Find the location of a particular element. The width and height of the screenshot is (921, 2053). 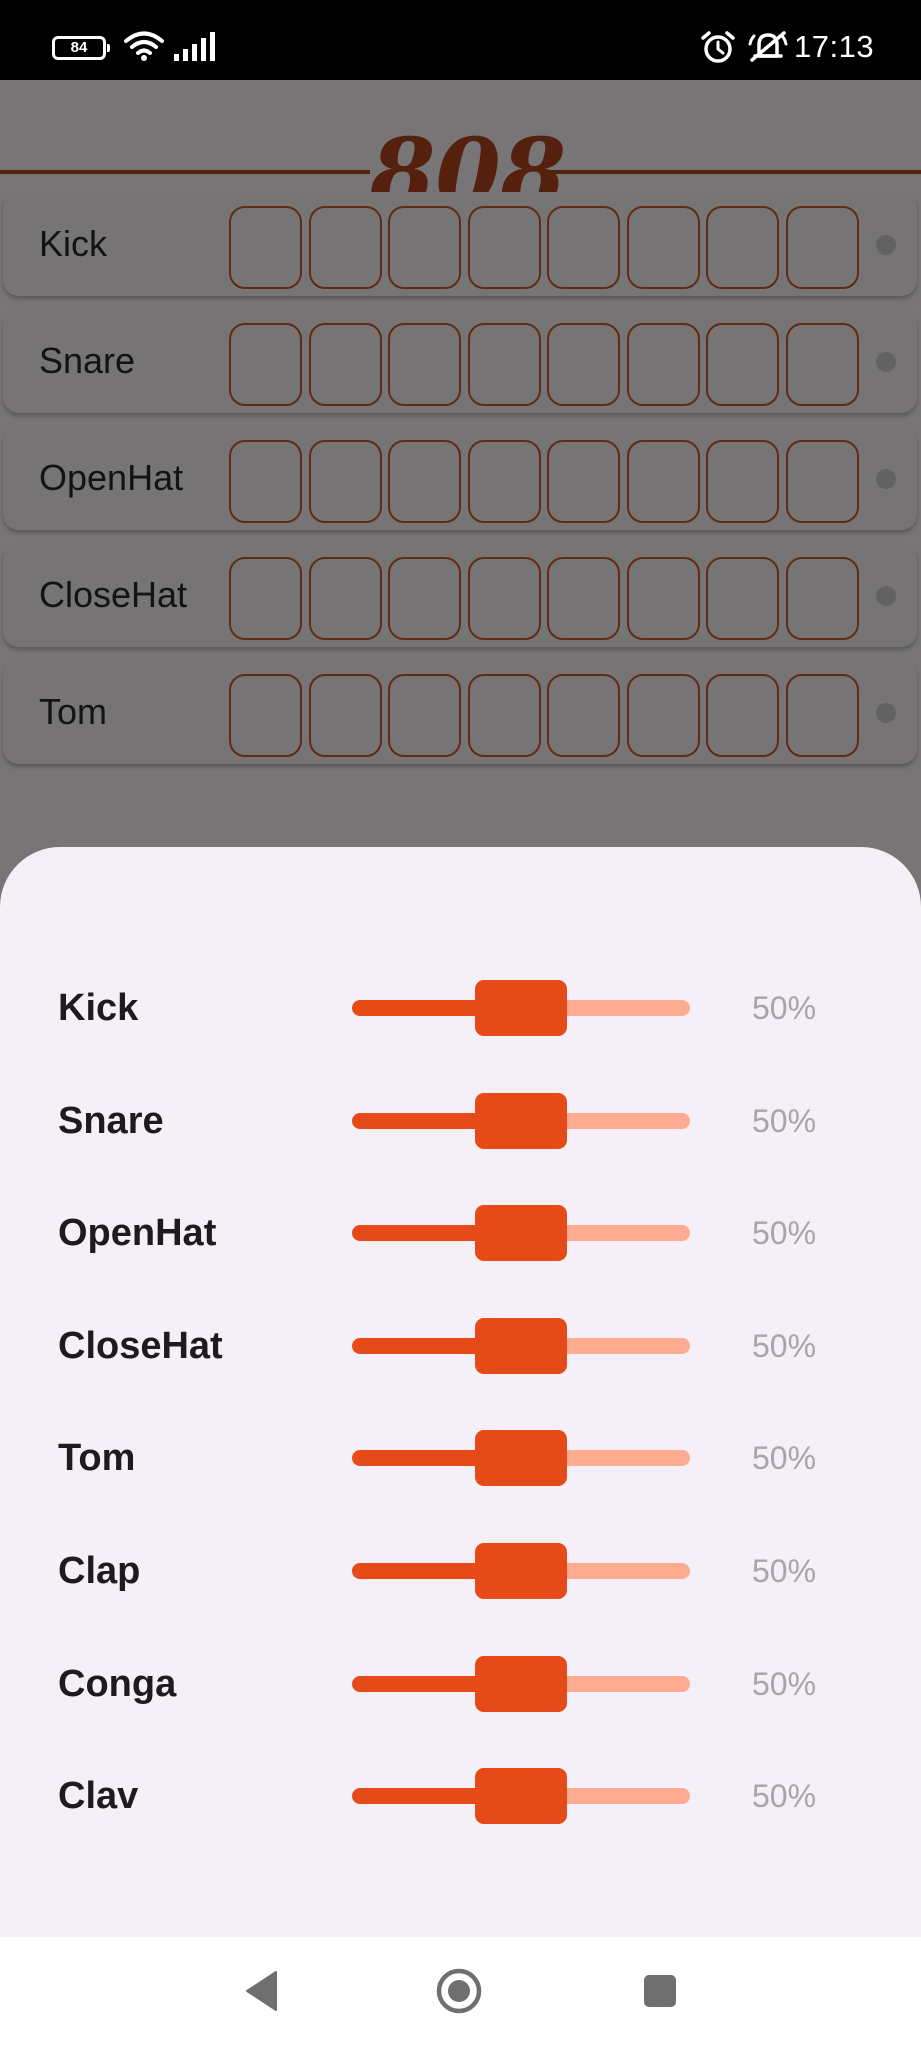

signal-icon is located at coordinates (194, 46).